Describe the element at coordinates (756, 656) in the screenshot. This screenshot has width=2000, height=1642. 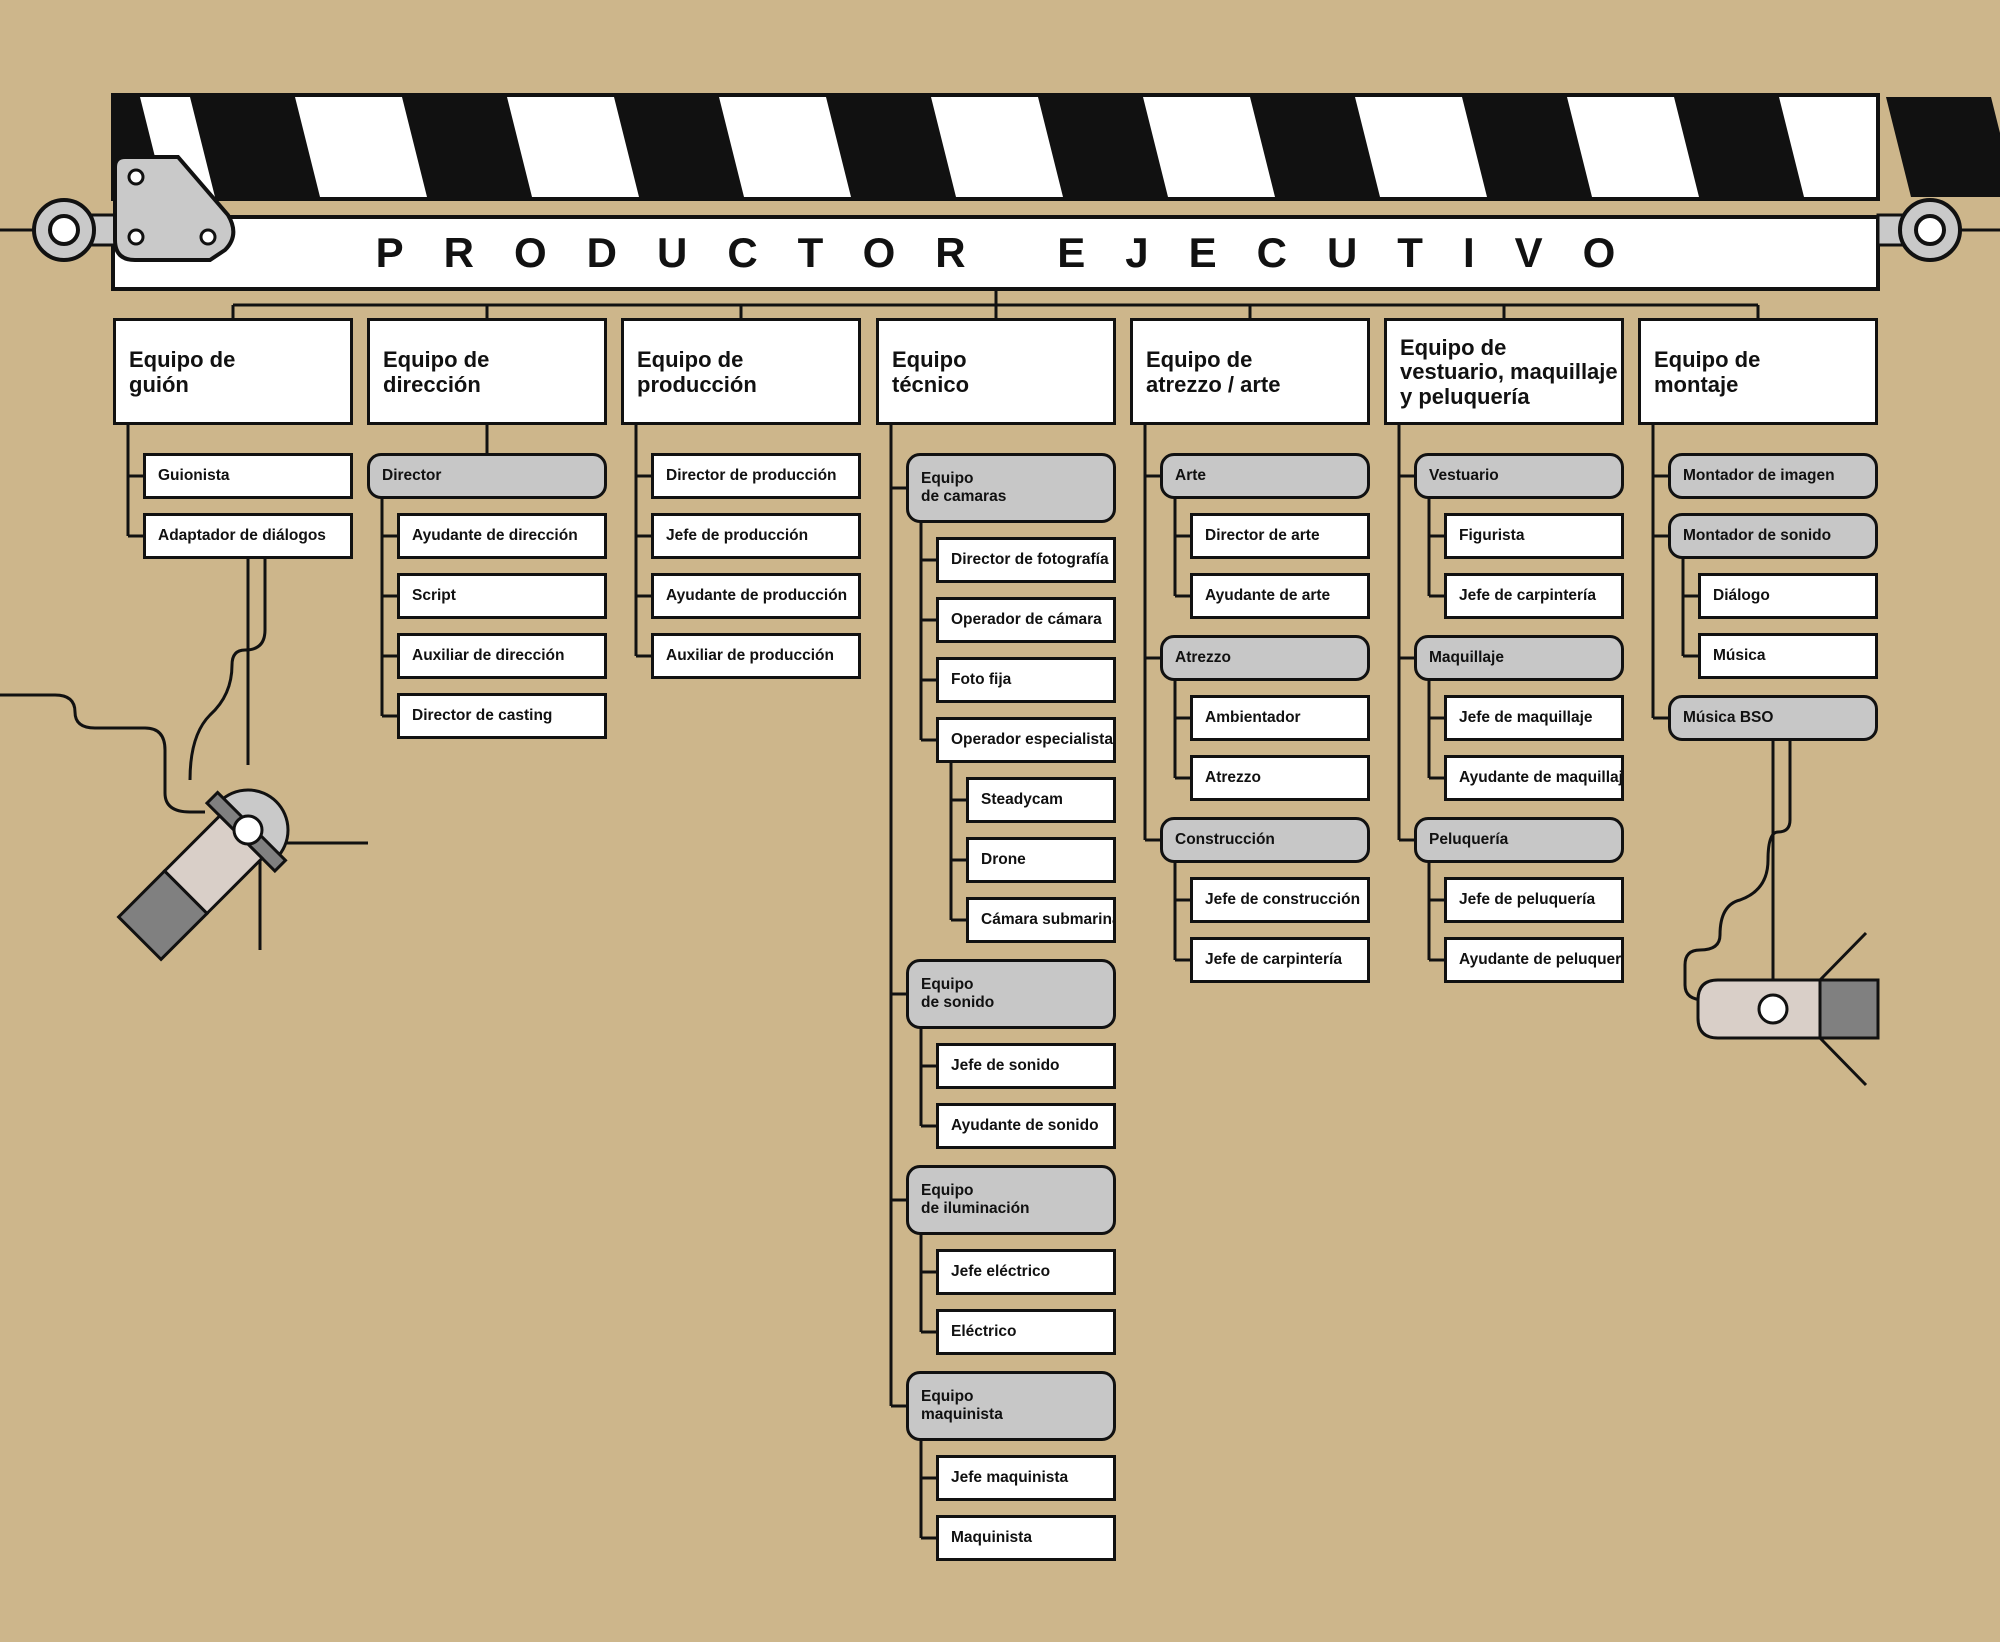
I see `role-box: Auxiliar de producción` at that location.